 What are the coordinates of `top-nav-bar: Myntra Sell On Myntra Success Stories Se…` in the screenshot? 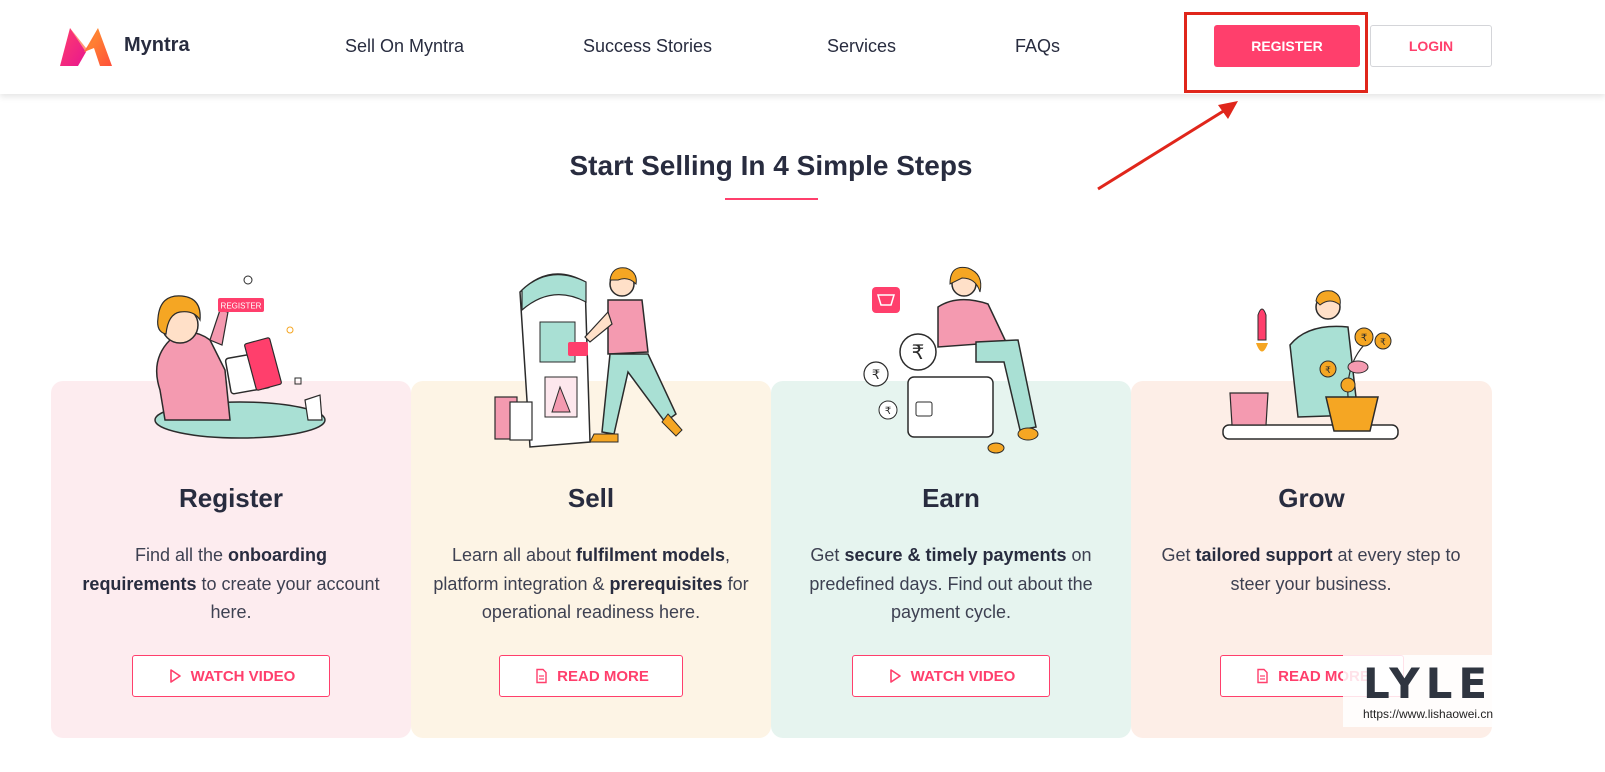 It's located at (802, 47).